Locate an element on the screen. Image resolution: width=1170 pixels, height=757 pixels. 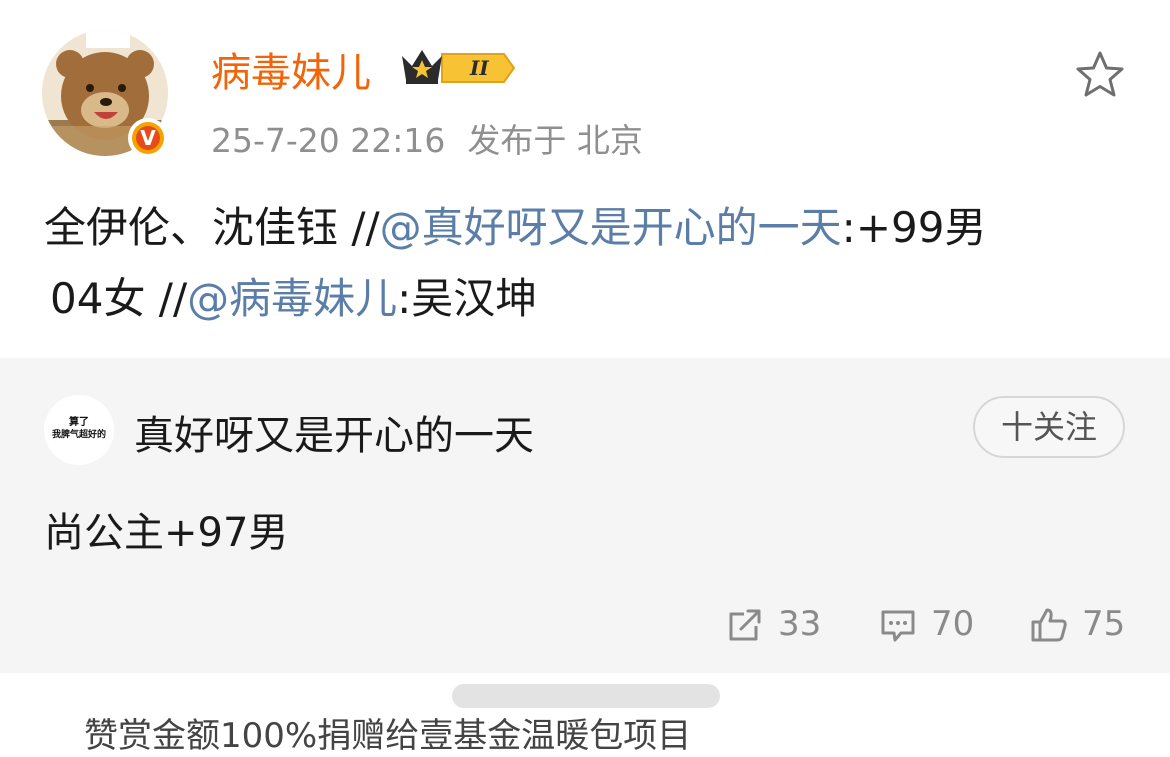
repost-count: 33 is located at coordinates (800, 624).